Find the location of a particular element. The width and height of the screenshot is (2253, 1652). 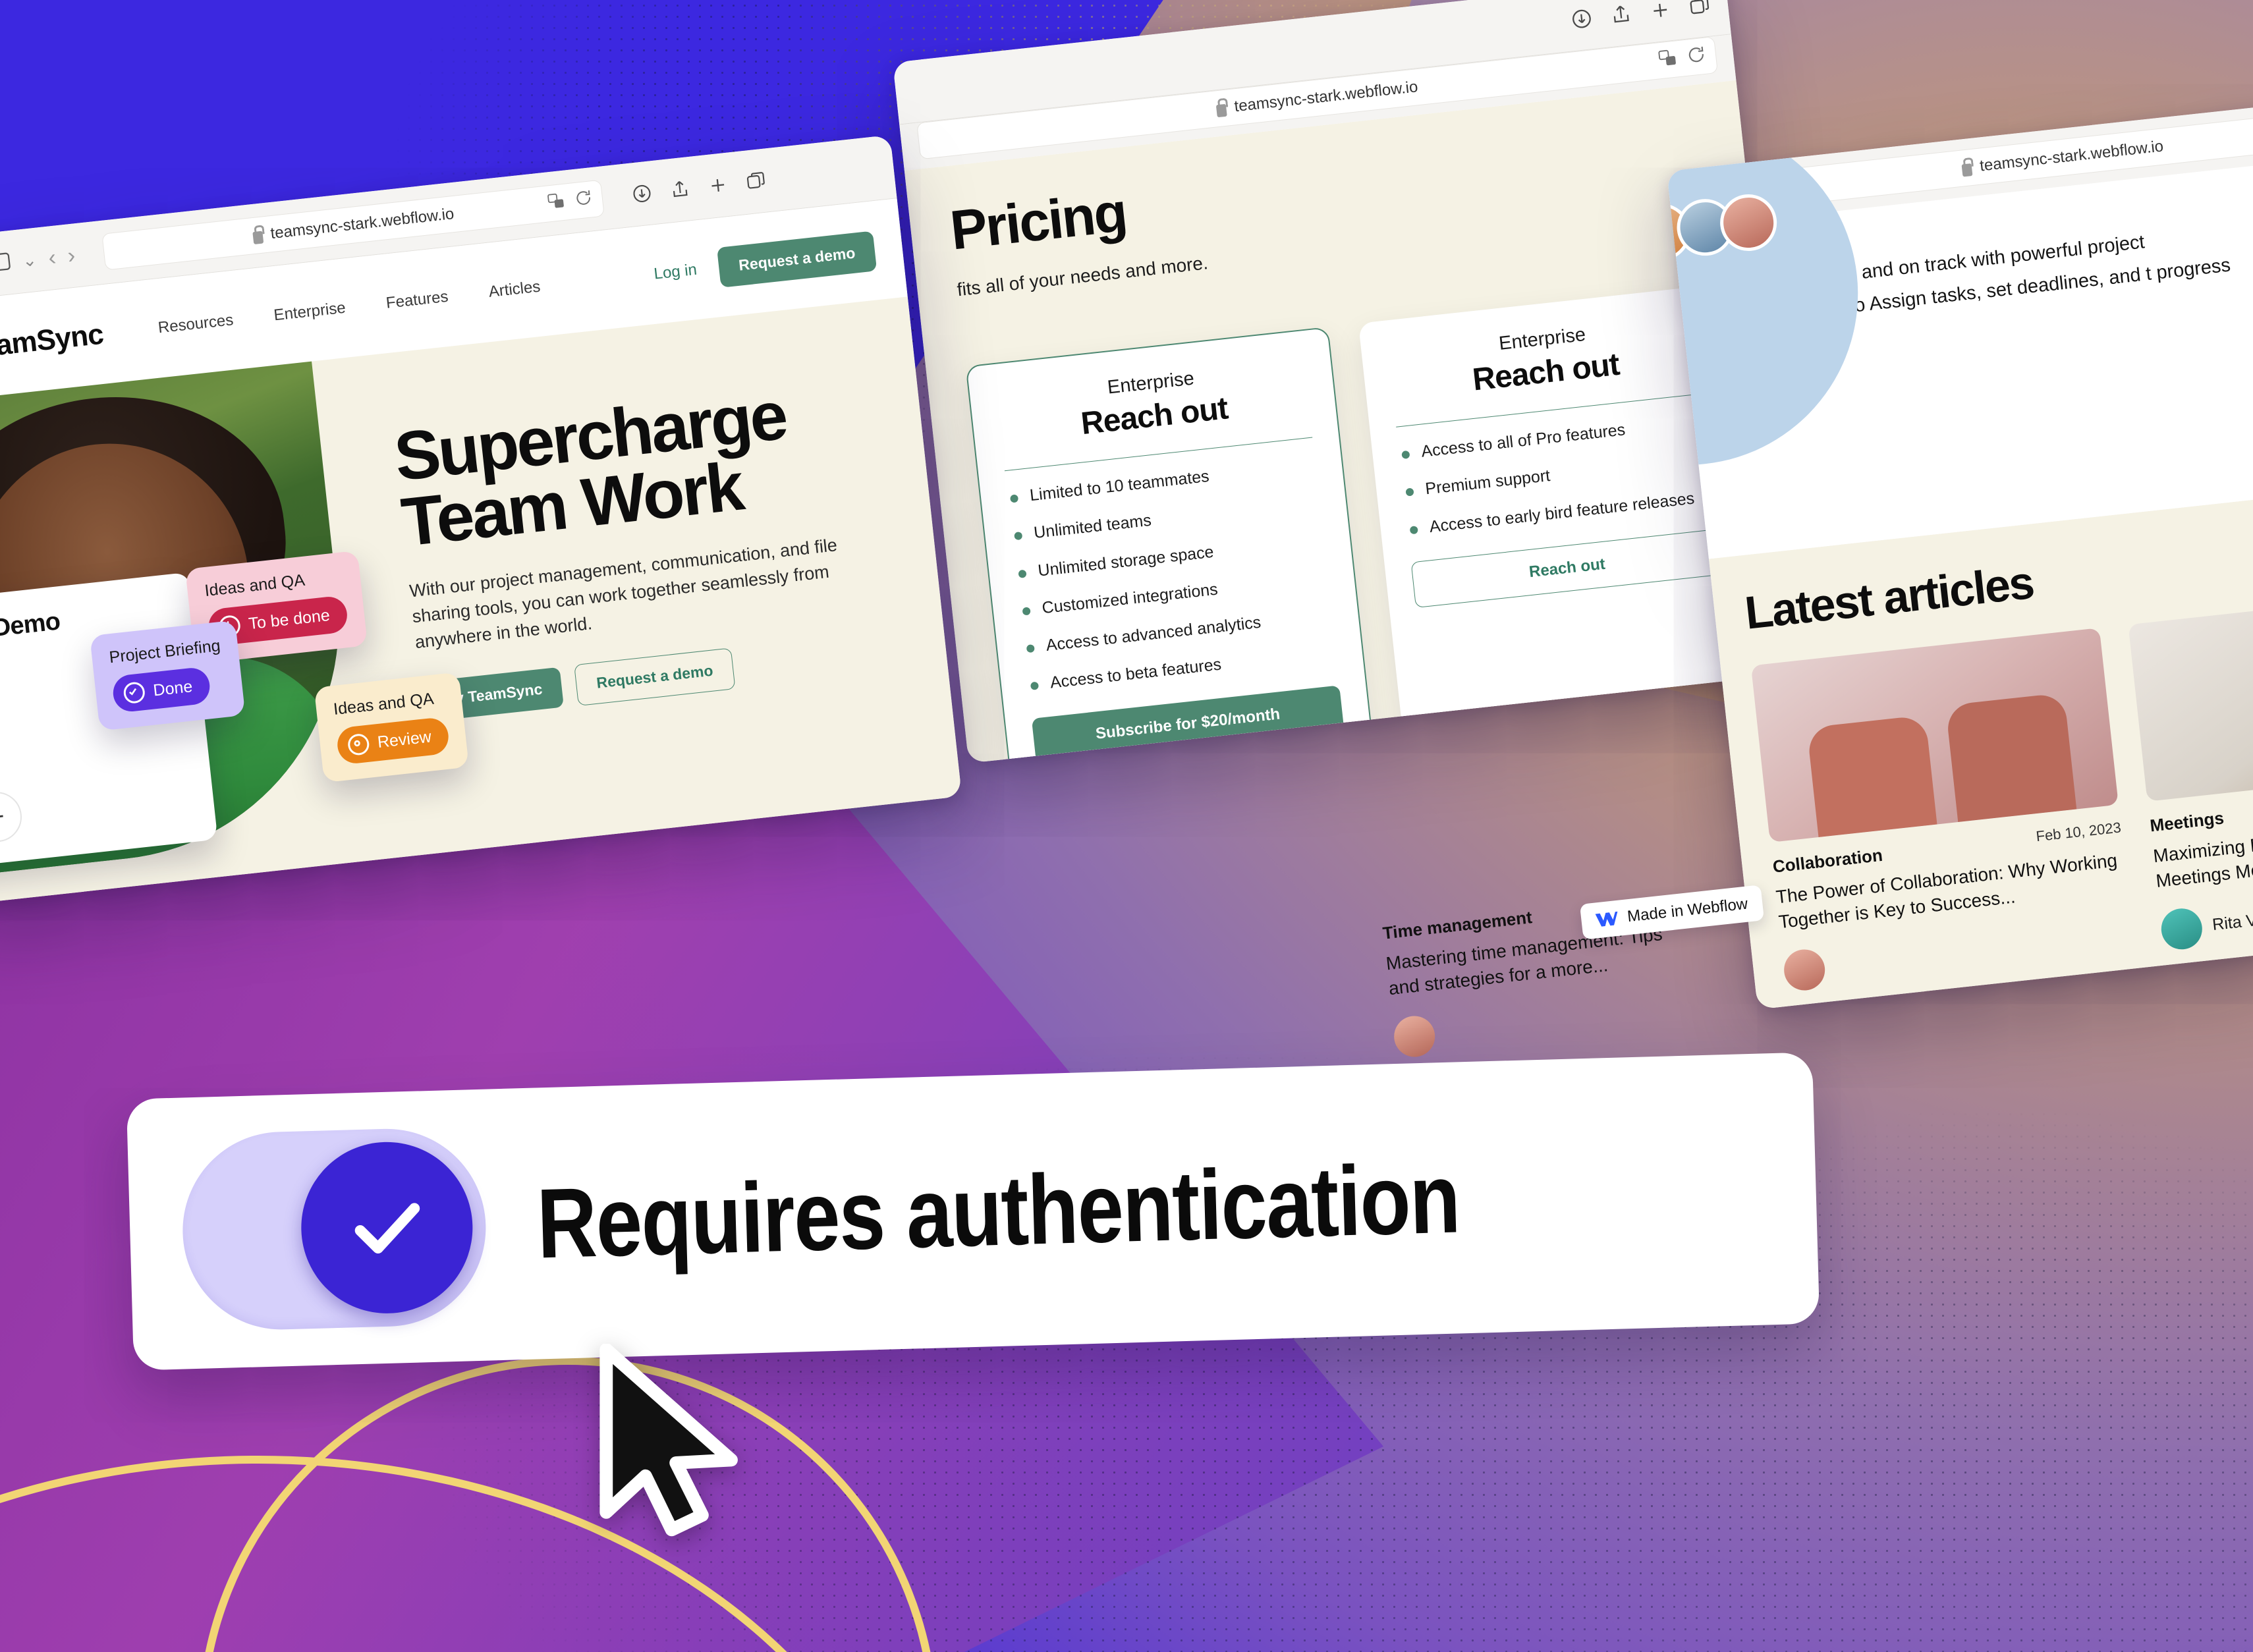

check-circle-icon is located at coordinates (134, 692).